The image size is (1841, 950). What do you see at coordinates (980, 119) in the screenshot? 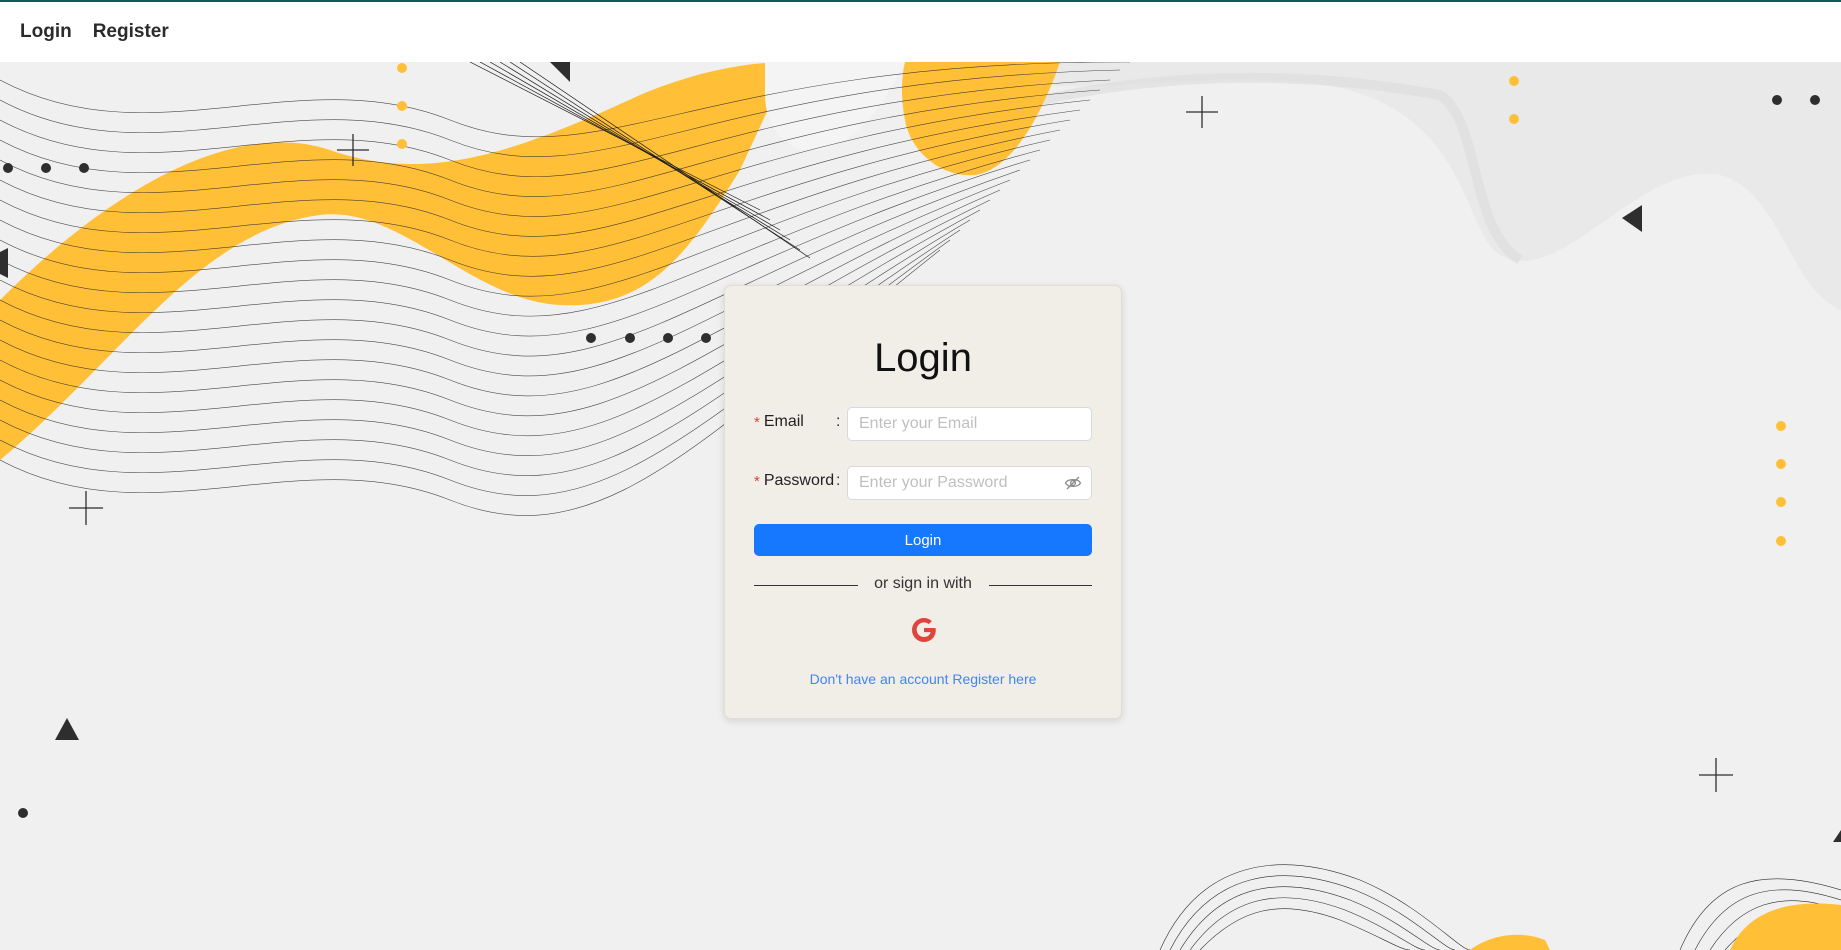
I see `yellow-blob-shape` at bounding box center [980, 119].